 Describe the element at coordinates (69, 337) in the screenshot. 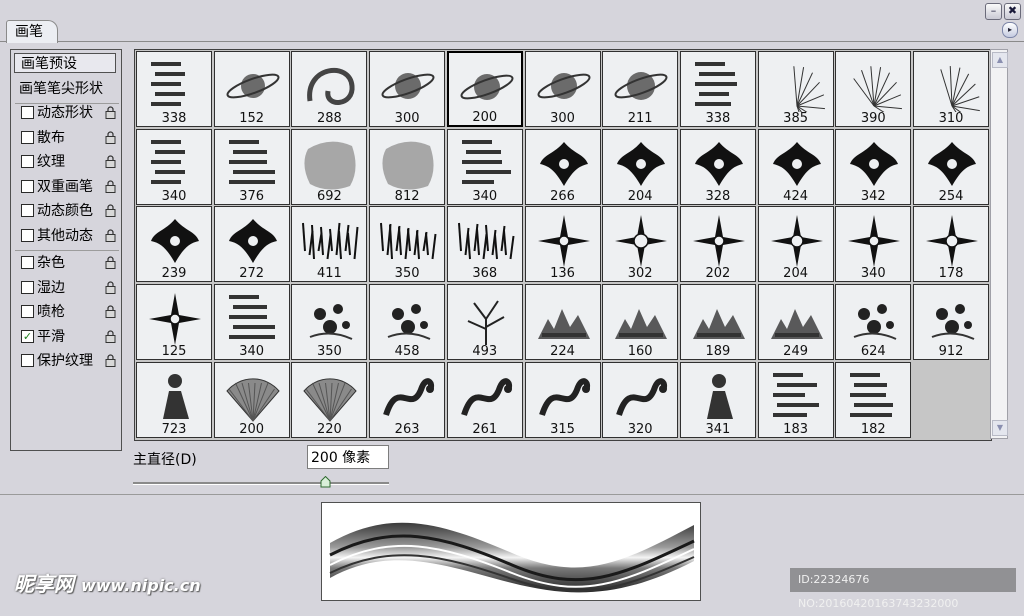

I see `option-options_group2-3: ✓ 平滑` at that location.